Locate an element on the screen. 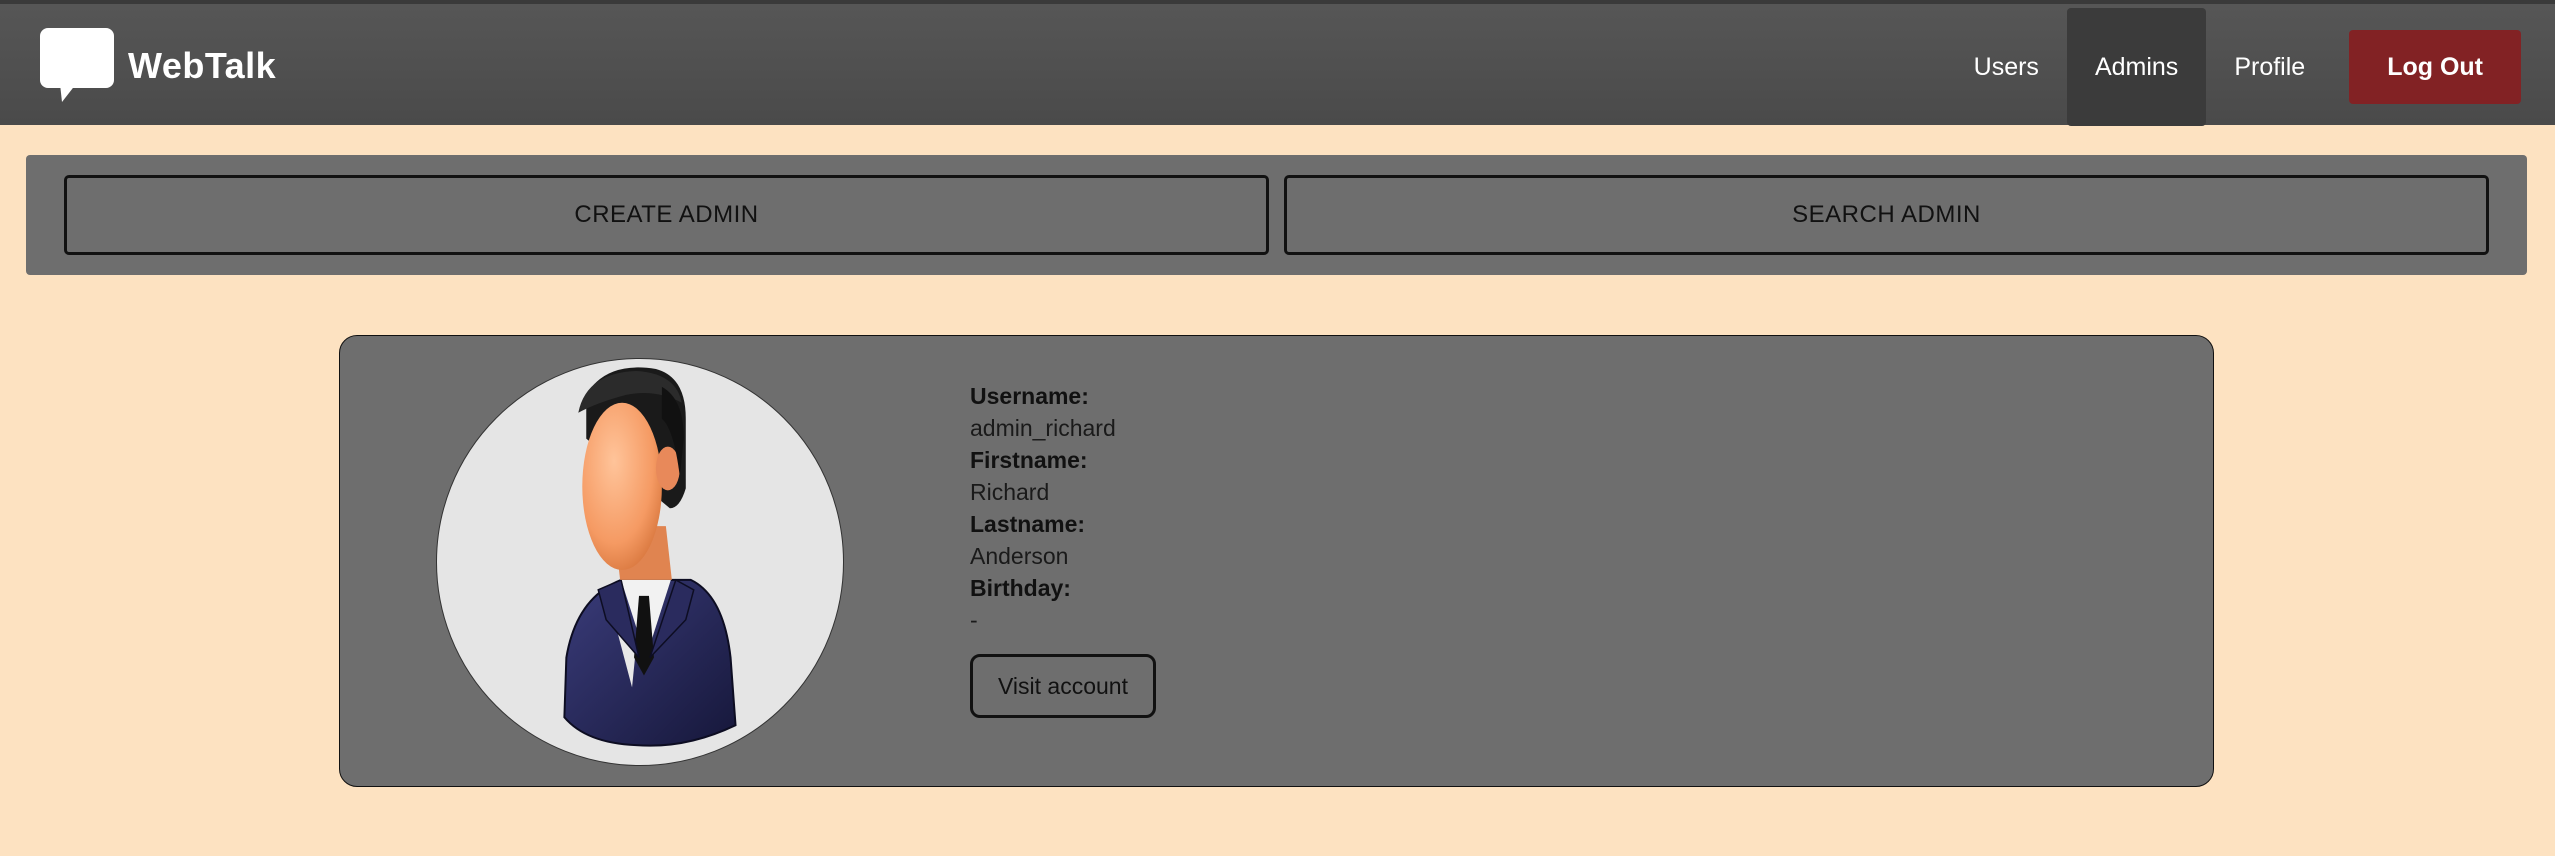 Image resolution: width=2555 pixels, height=856 pixels. create-admin-button: CREATE ADMIN is located at coordinates (666, 215).